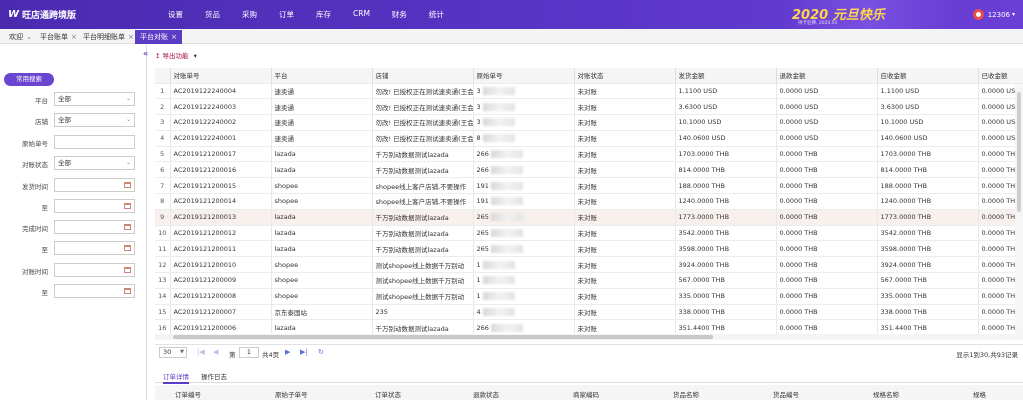  I want to click on complete-time-end-input, so click(94, 248).